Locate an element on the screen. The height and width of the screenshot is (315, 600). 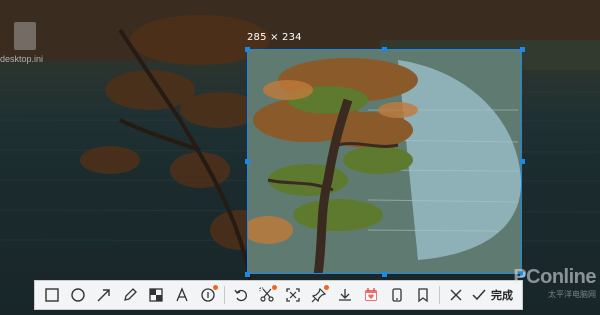
check-icon is located at coordinates (479, 295).